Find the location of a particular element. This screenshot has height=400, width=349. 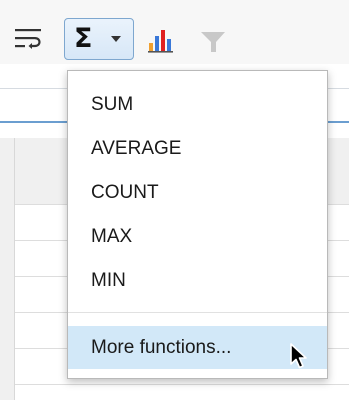

chevron-down-icon is located at coordinates (116, 39).